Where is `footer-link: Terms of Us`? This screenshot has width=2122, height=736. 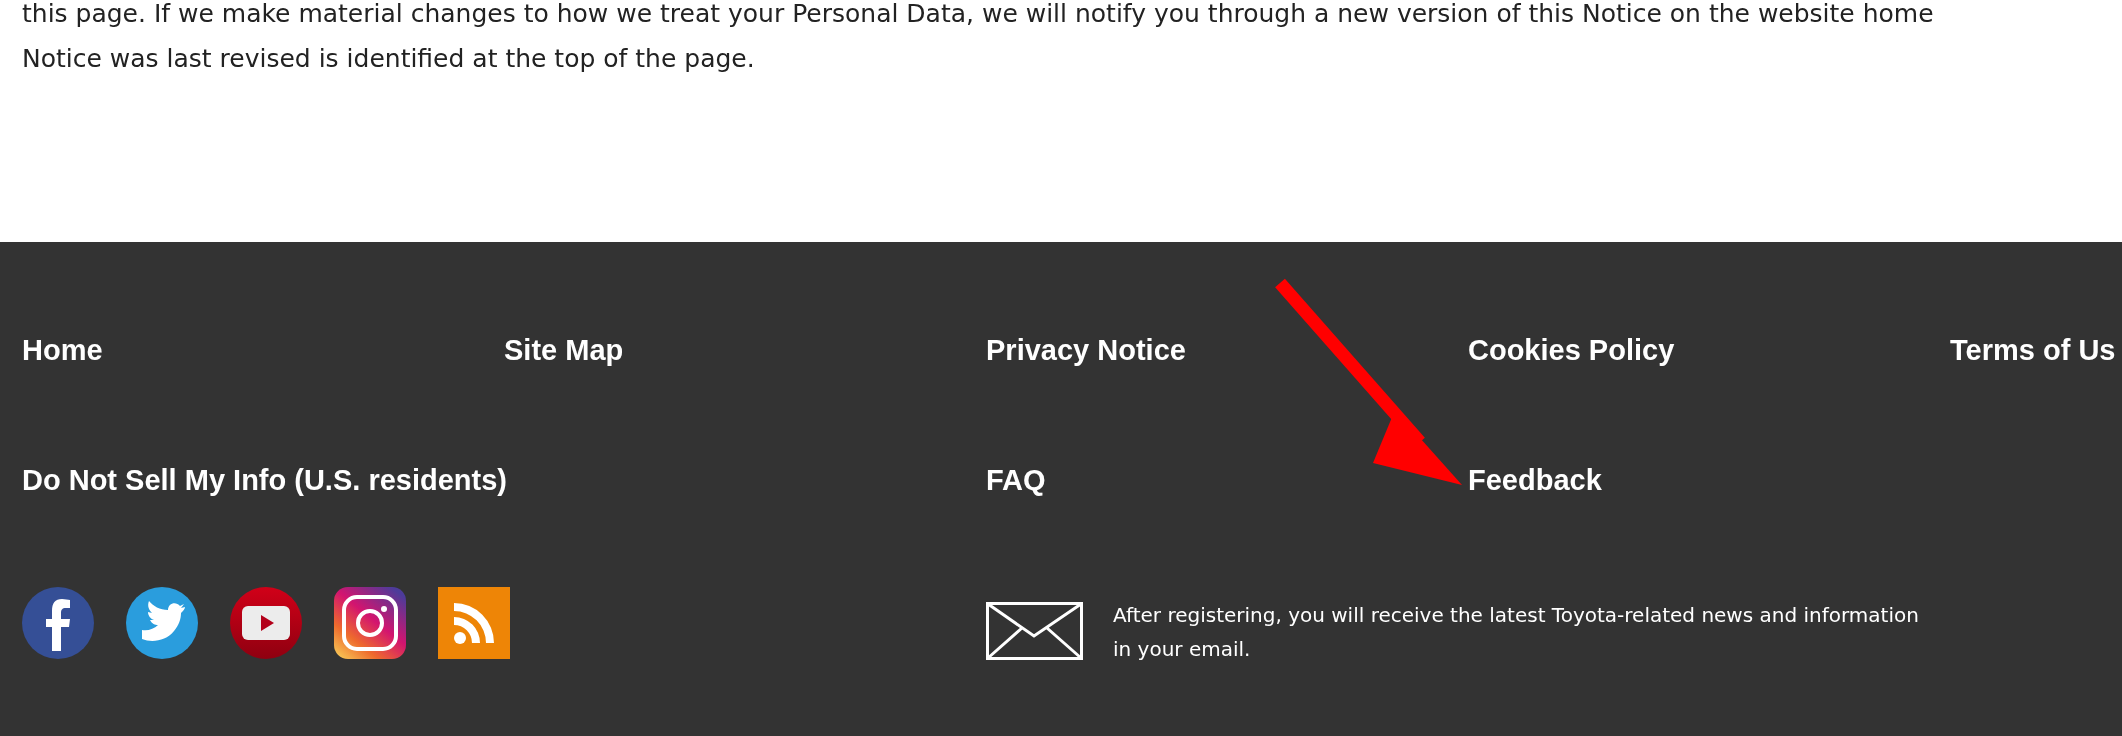 footer-link: Terms of Us is located at coordinates (2033, 395).